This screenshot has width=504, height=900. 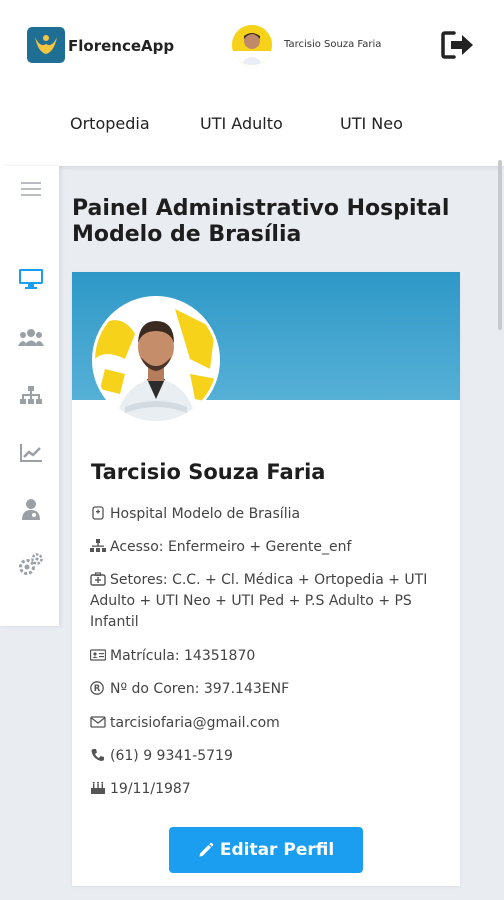 I want to click on logo-icon, so click(x=46, y=44).